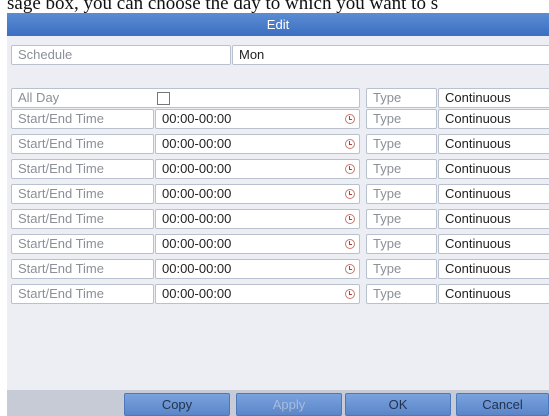 The image size is (549, 416). Describe the element at coordinates (163, 98) in the screenshot. I see `all-day-checkbox` at that location.